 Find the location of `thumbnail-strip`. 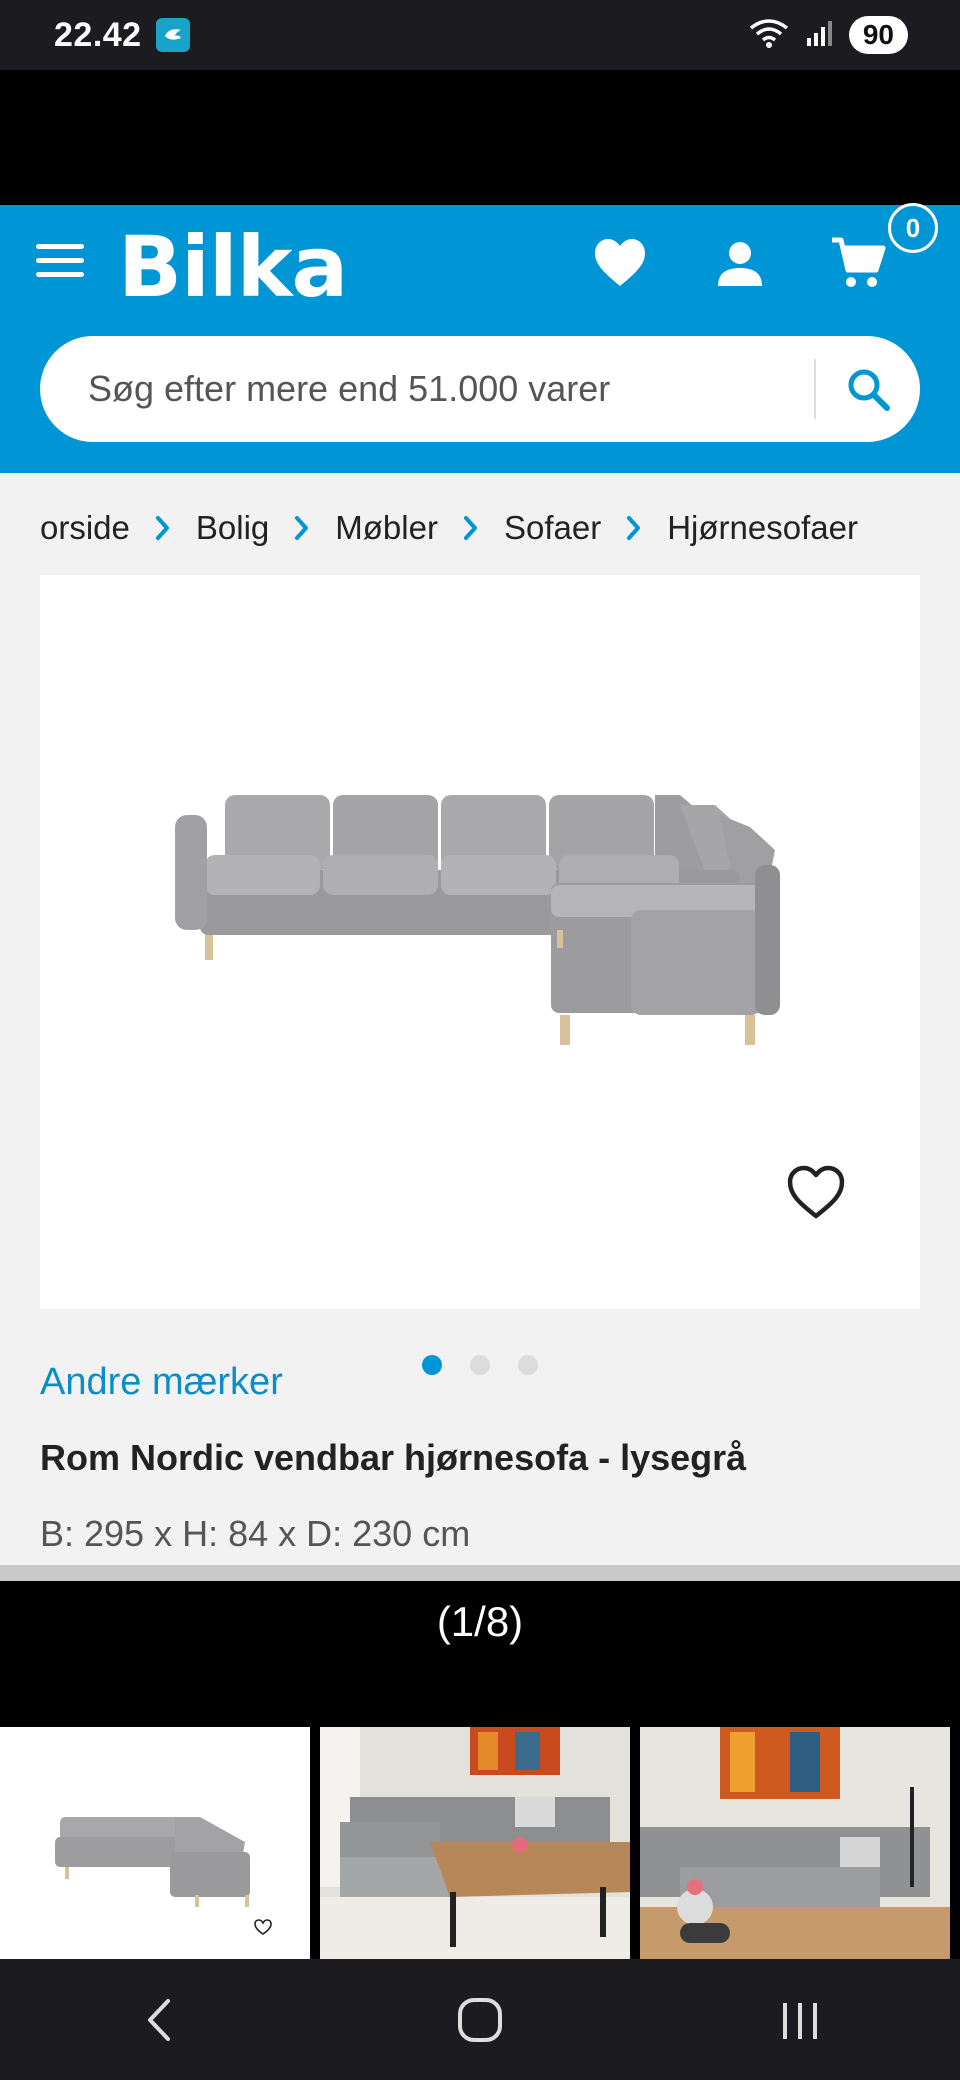

thumbnail-strip is located at coordinates (480, 1843).